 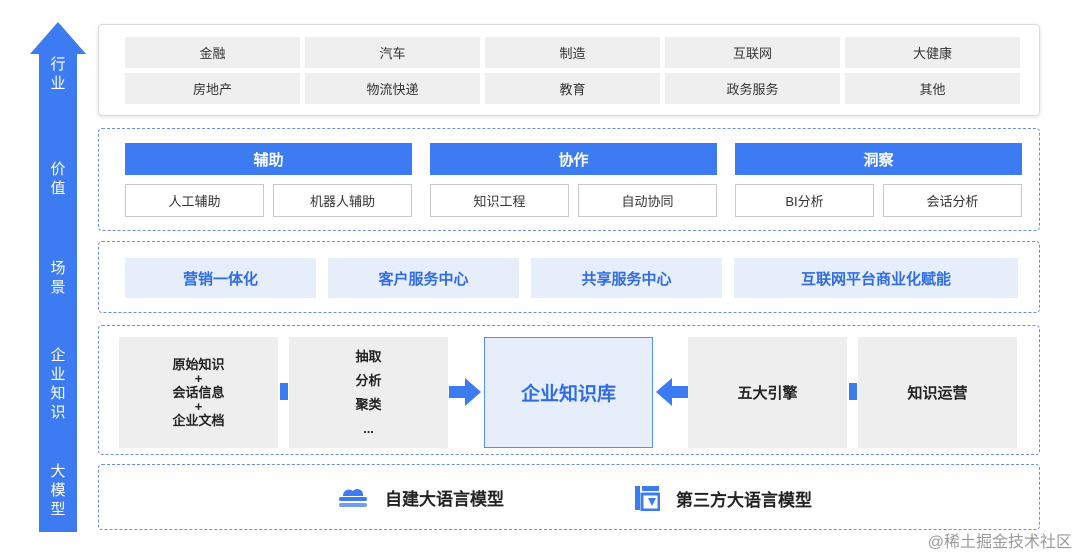 What do you see at coordinates (626, 278) in the screenshot?
I see `scene-cell: 共享服务中心` at bounding box center [626, 278].